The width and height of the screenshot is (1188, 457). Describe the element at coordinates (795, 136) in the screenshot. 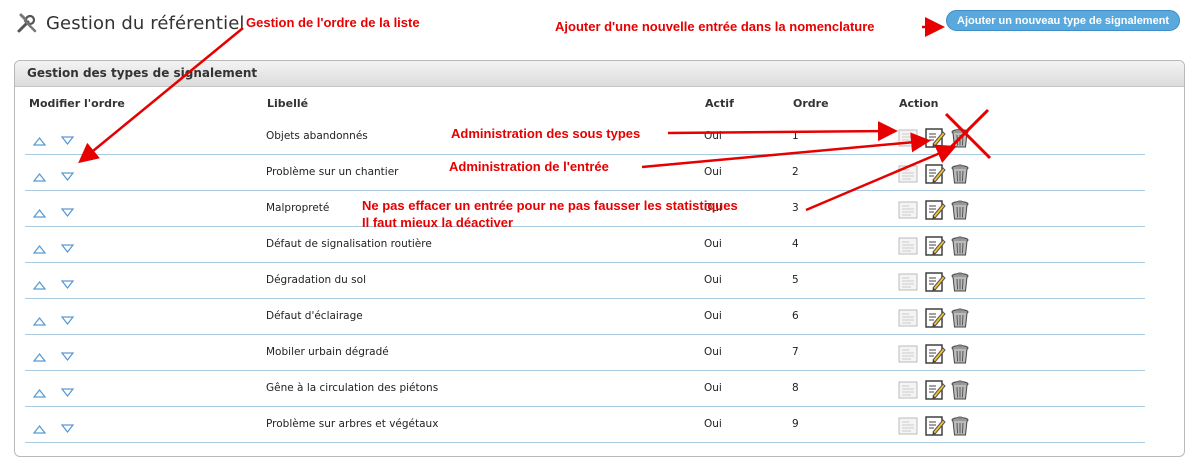

I see `row-order: 1` at that location.